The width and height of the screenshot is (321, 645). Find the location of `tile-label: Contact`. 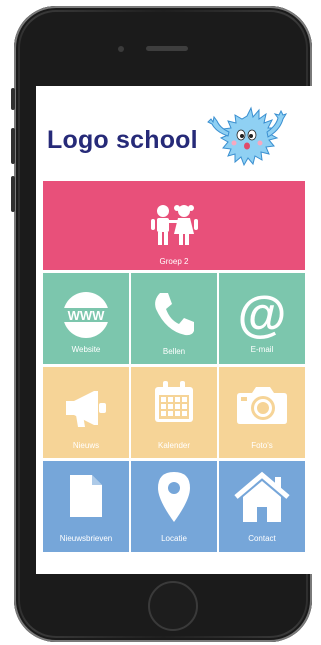

tile-label: Contact is located at coordinates (262, 538).